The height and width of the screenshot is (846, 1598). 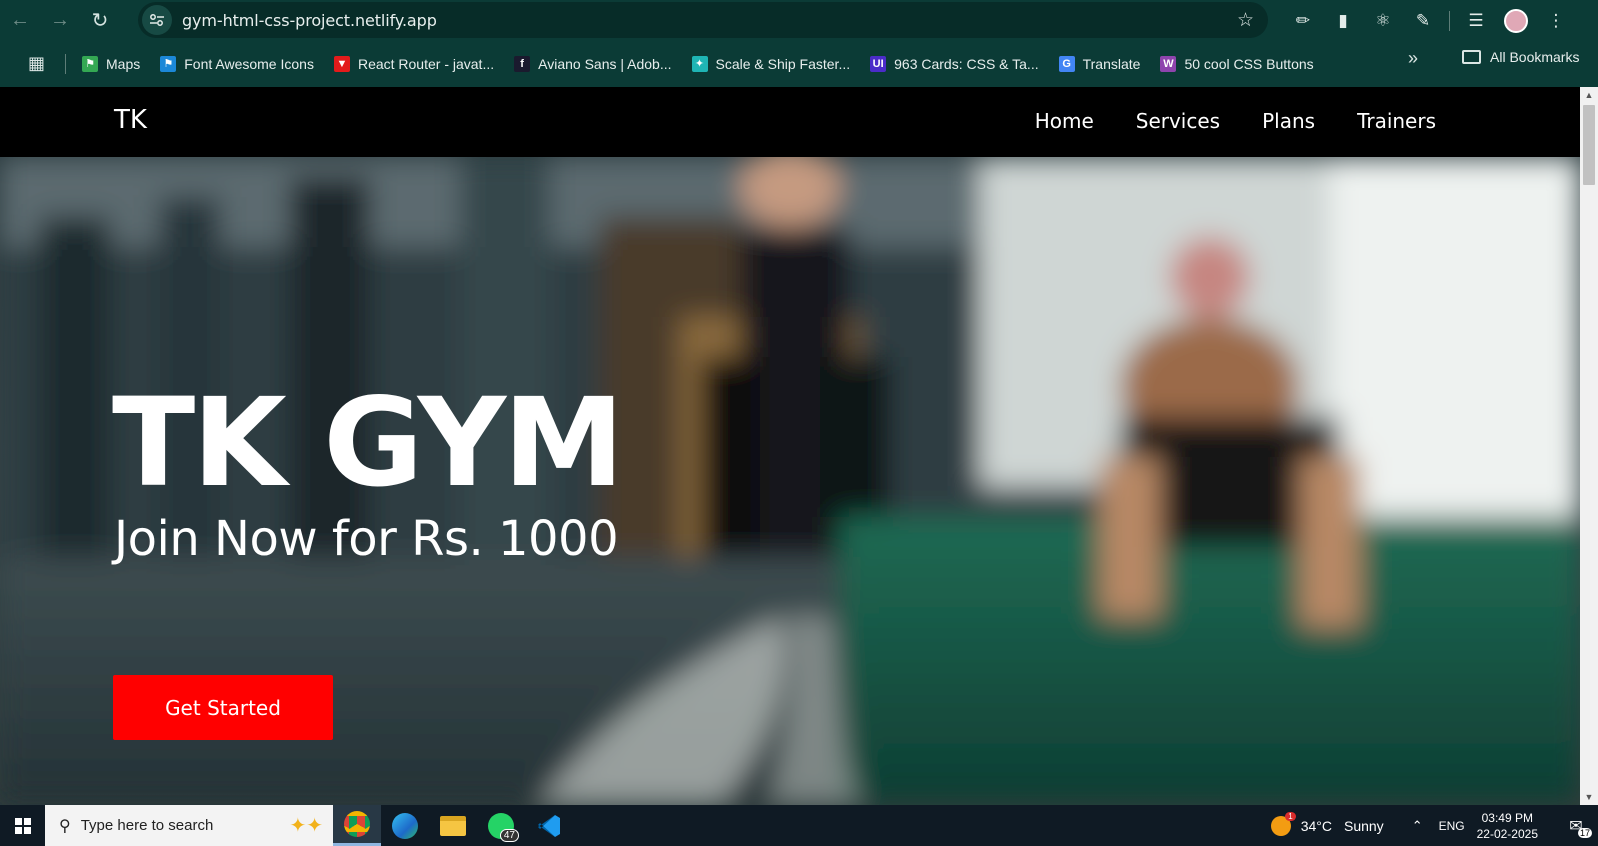 I want to click on bookmark-item: W 50 cool CSS Buttons, so click(x=1236, y=64).